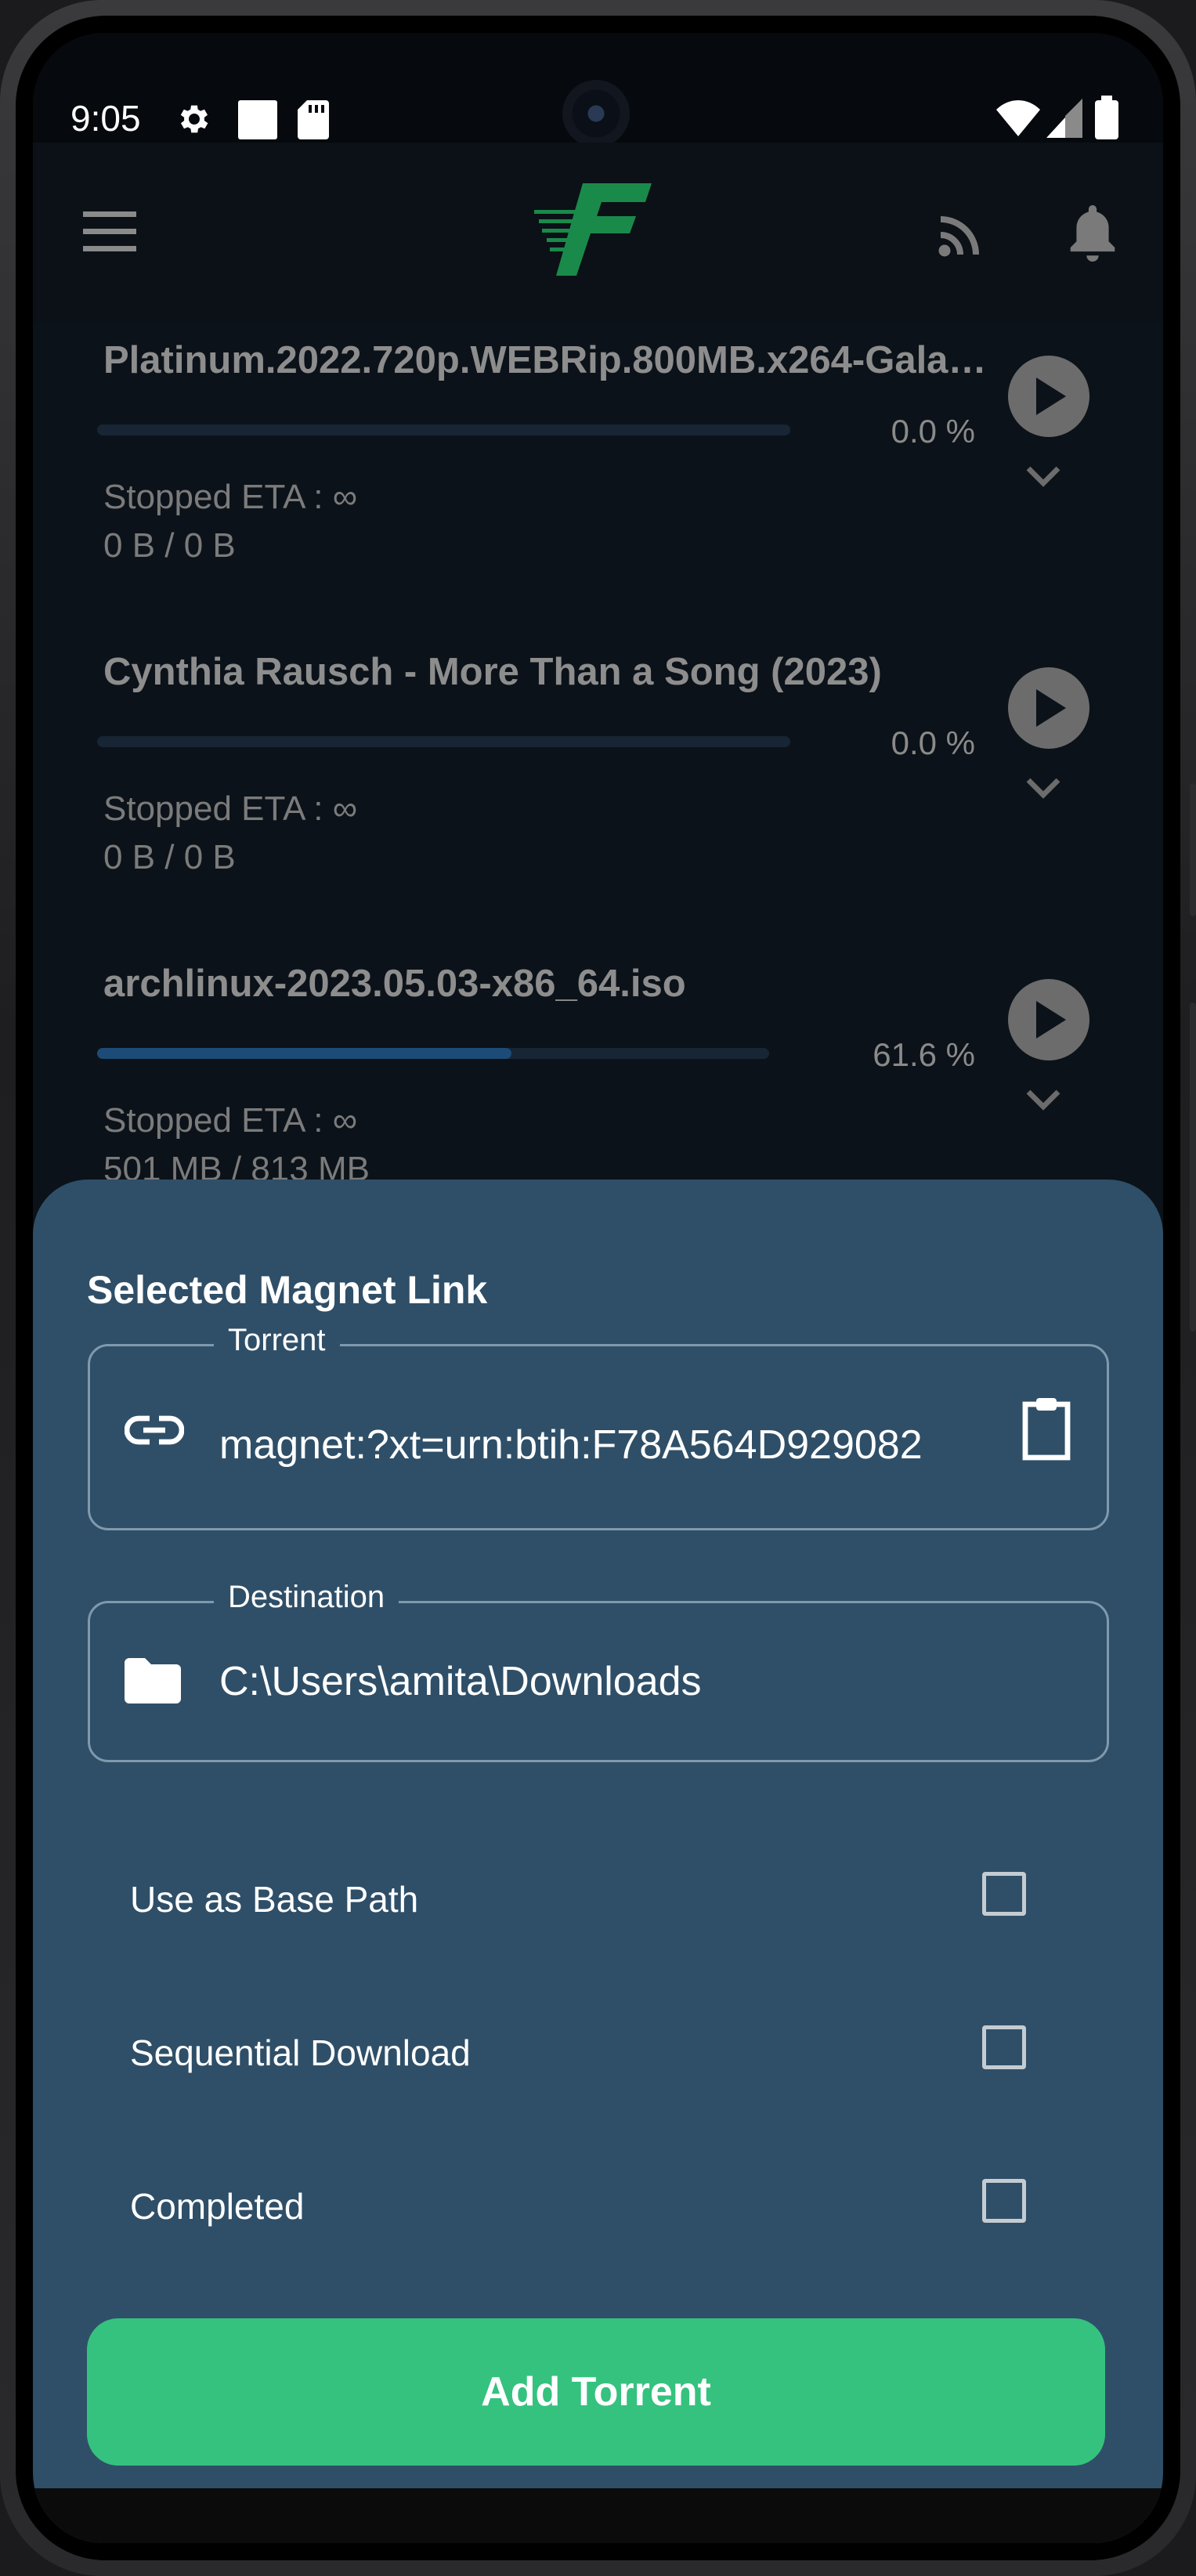 This screenshot has width=1196, height=2576. I want to click on torrent-field-value: magnet:?xt=urn:btih:F78A564D929082, so click(571, 1445).